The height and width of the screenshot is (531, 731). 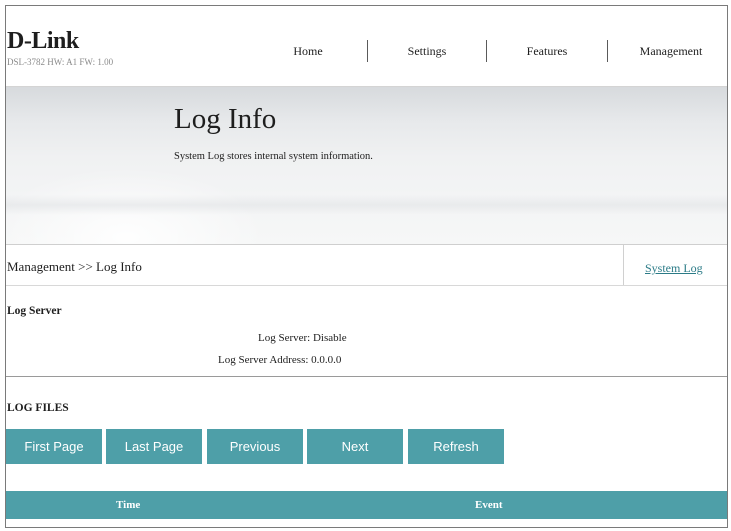 I want to click on log-table-header, so click(x=366, y=505).